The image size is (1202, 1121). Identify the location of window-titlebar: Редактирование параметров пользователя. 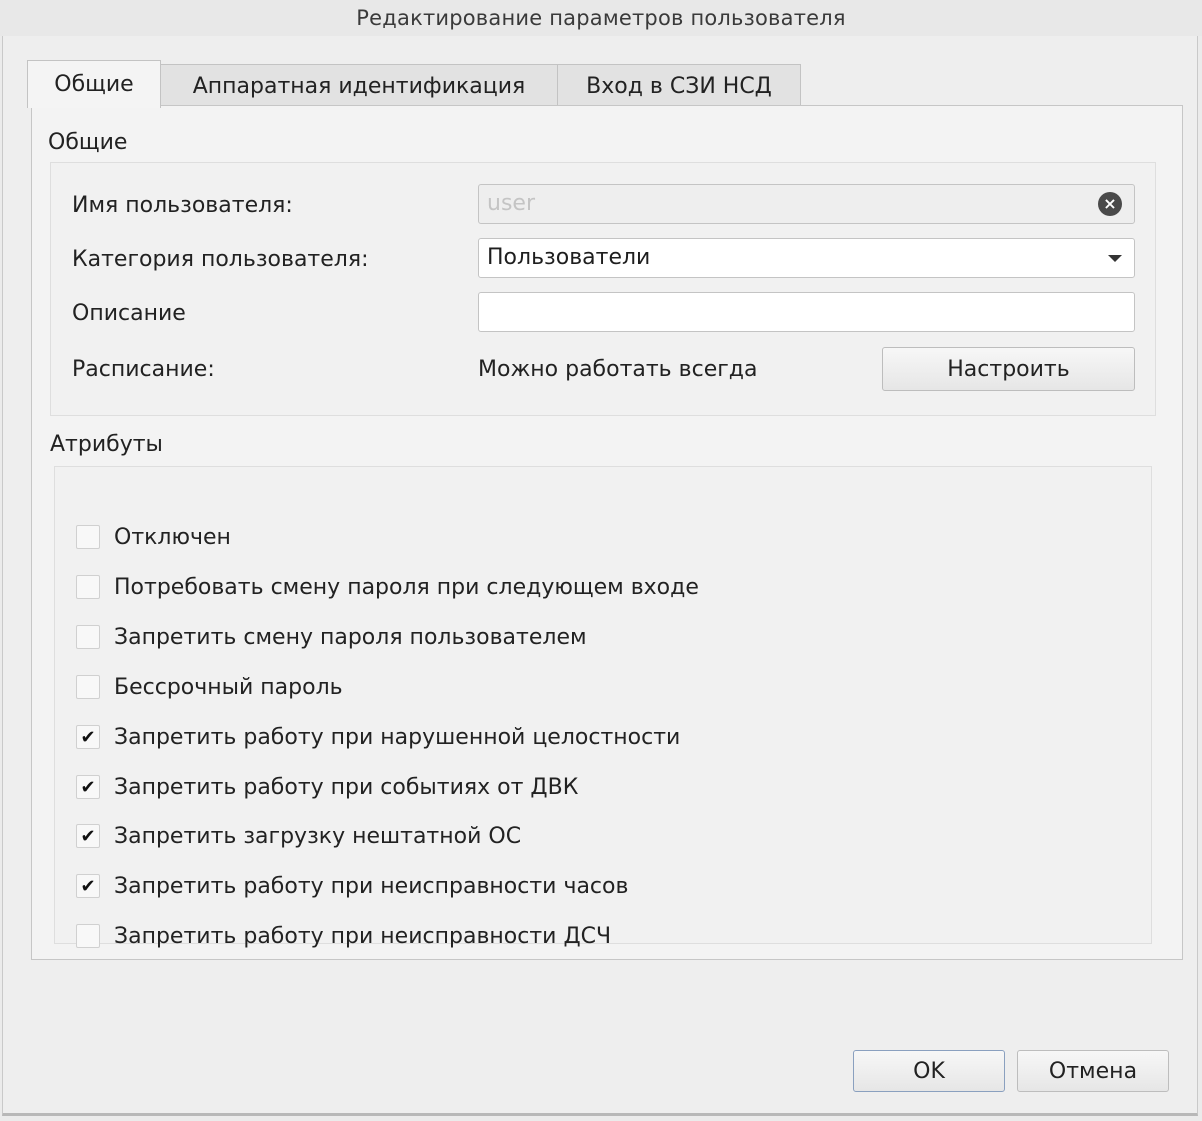
(601, 18).